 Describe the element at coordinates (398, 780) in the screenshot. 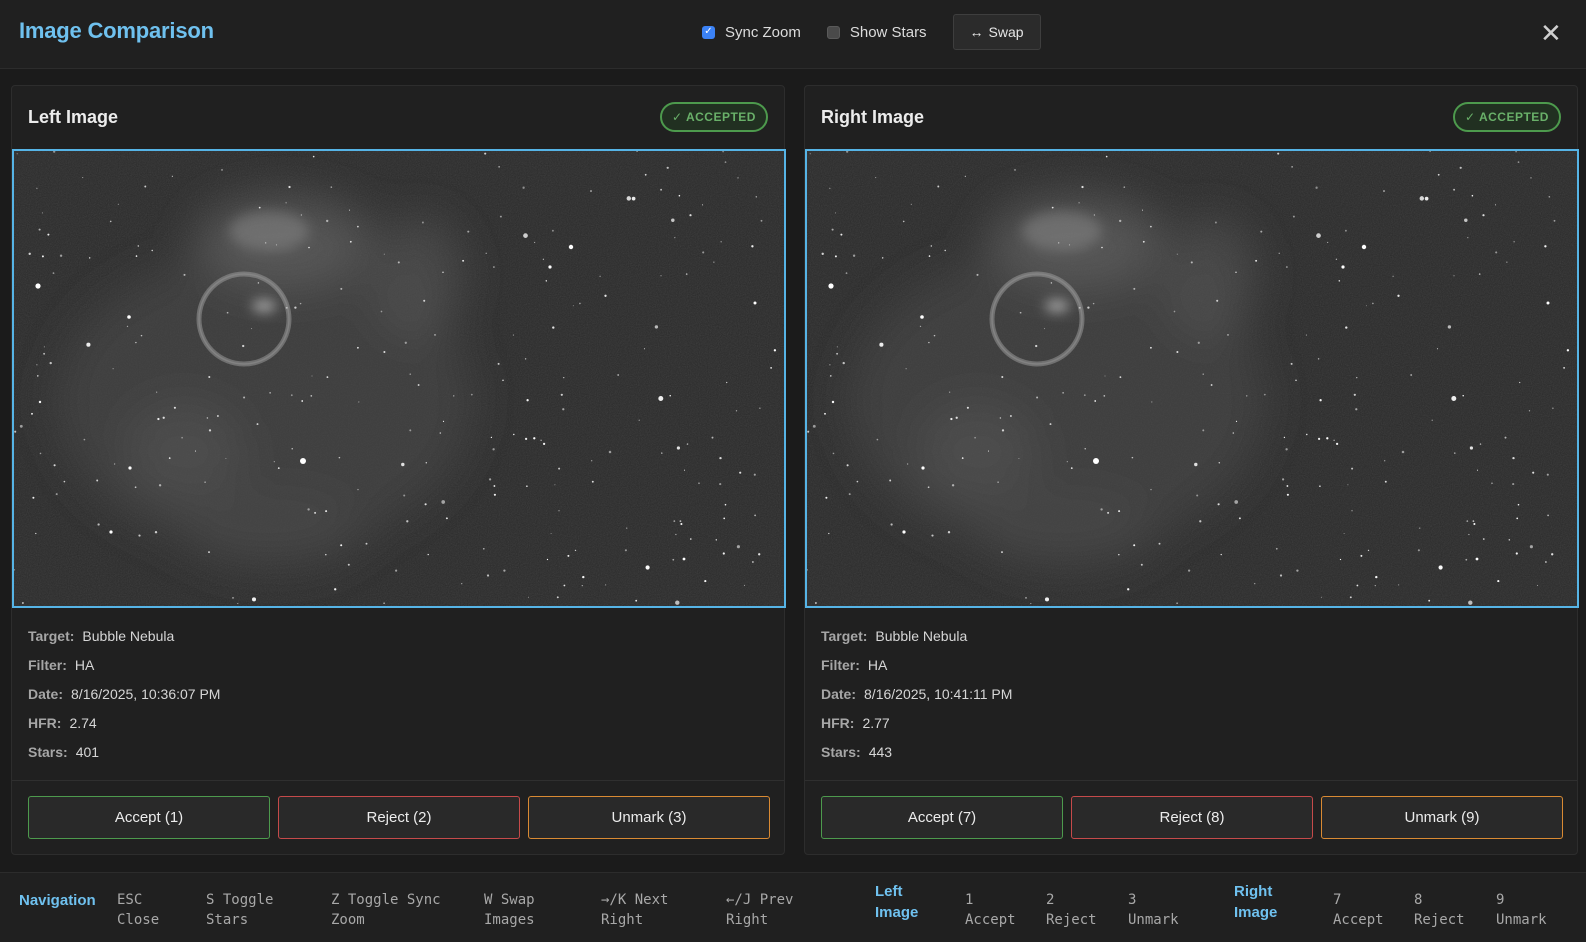

I see `left-divider` at that location.